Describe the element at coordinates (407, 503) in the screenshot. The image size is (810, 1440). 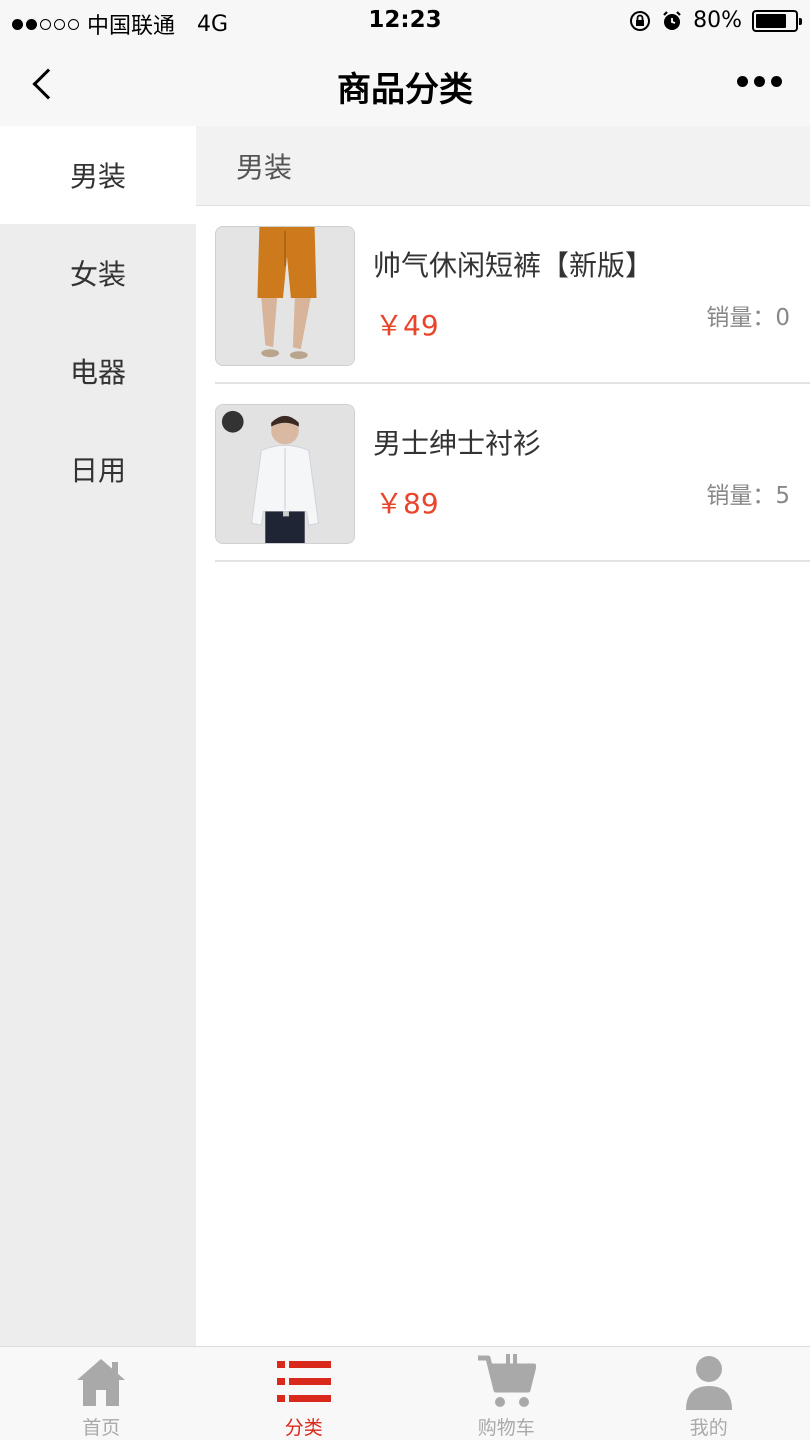
I see `product-price: ￥89` at that location.